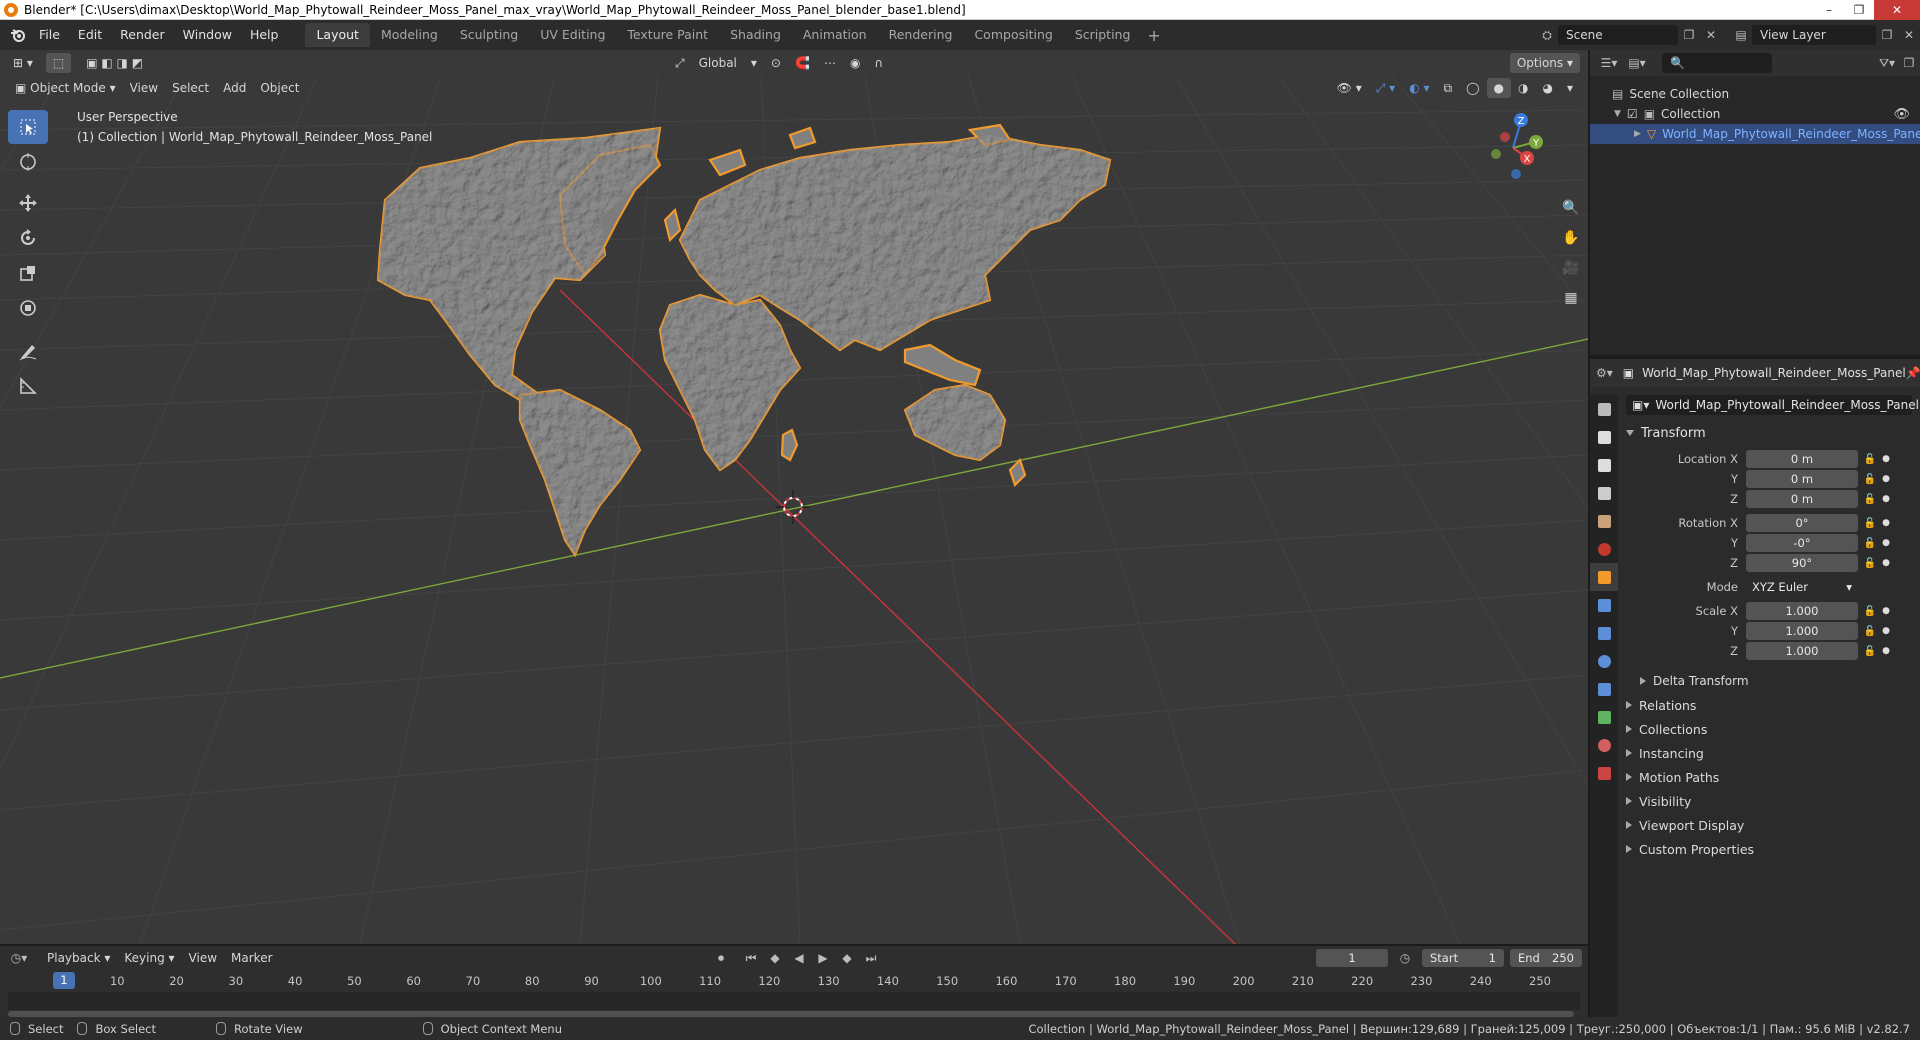  Describe the element at coordinates (1802, 651) in the screenshot. I see `scale-z-field: 1.000` at that location.